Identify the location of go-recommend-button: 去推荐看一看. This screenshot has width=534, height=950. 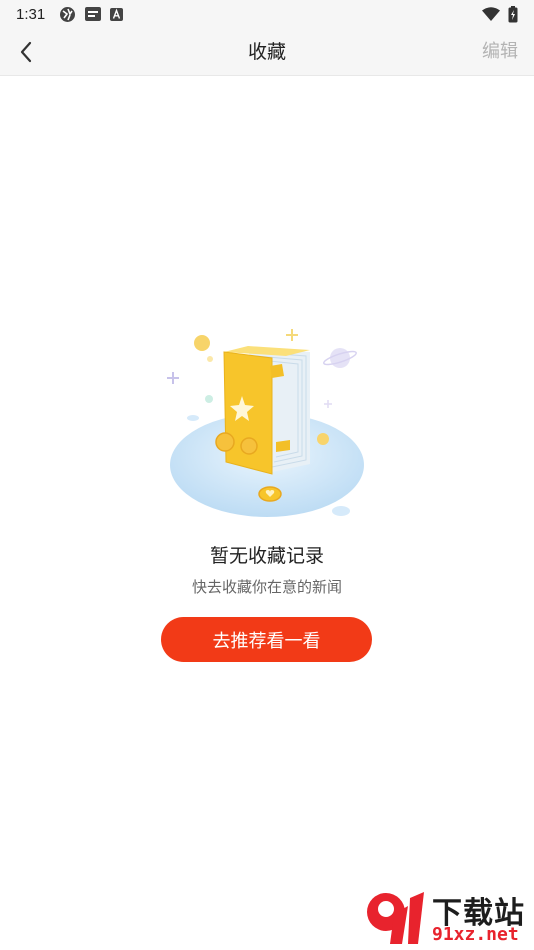
(266, 639).